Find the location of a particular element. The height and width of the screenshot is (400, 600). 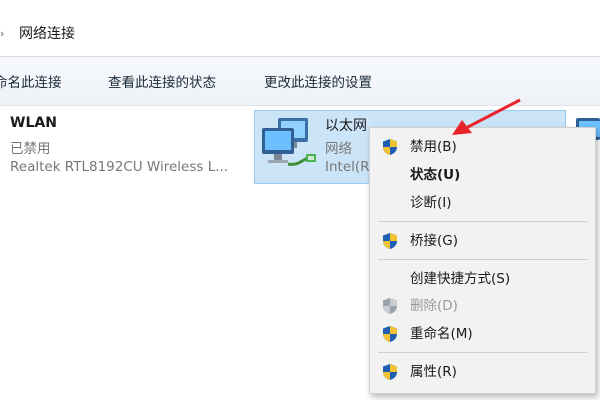

connection-device: Intel(R is located at coordinates (347, 167).